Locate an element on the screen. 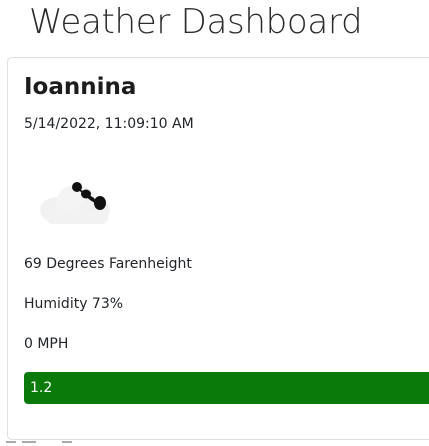 This screenshot has width=429, height=446. humidity-text: Humidity 73% is located at coordinates (74, 304).